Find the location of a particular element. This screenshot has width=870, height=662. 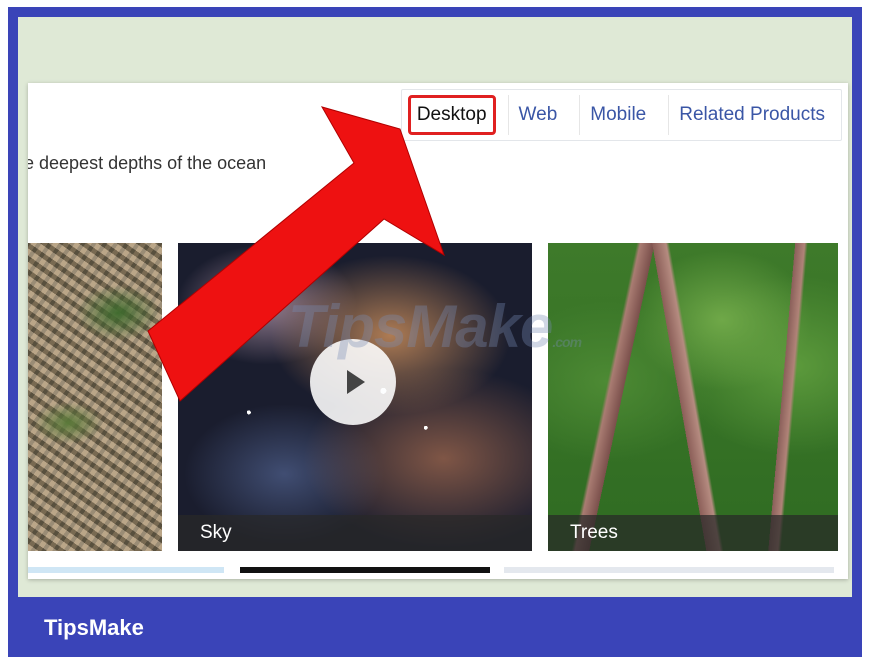

tab-desktop: Desktop is located at coordinates (451, 115).